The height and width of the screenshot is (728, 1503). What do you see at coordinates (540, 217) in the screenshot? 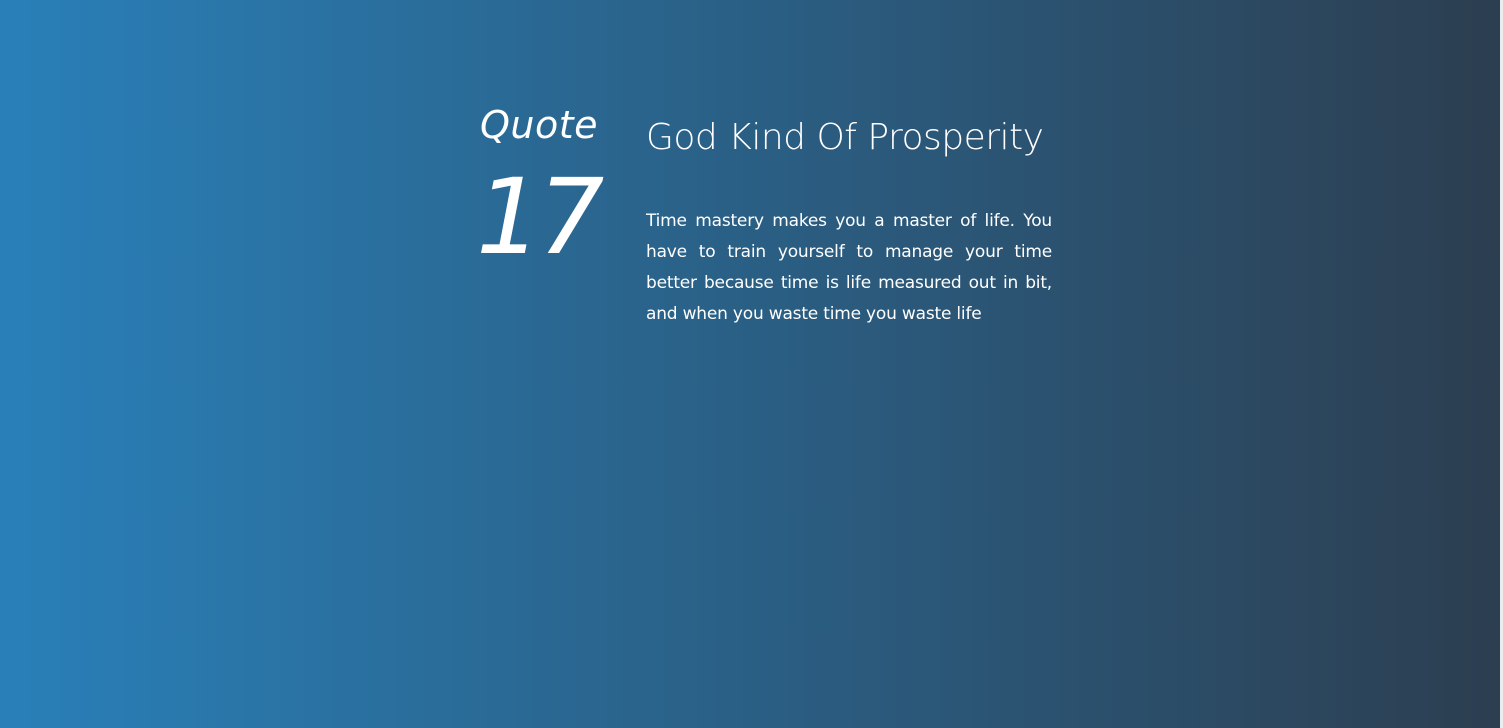
I see `quote-number: 17` at bounding box center [540, 217].